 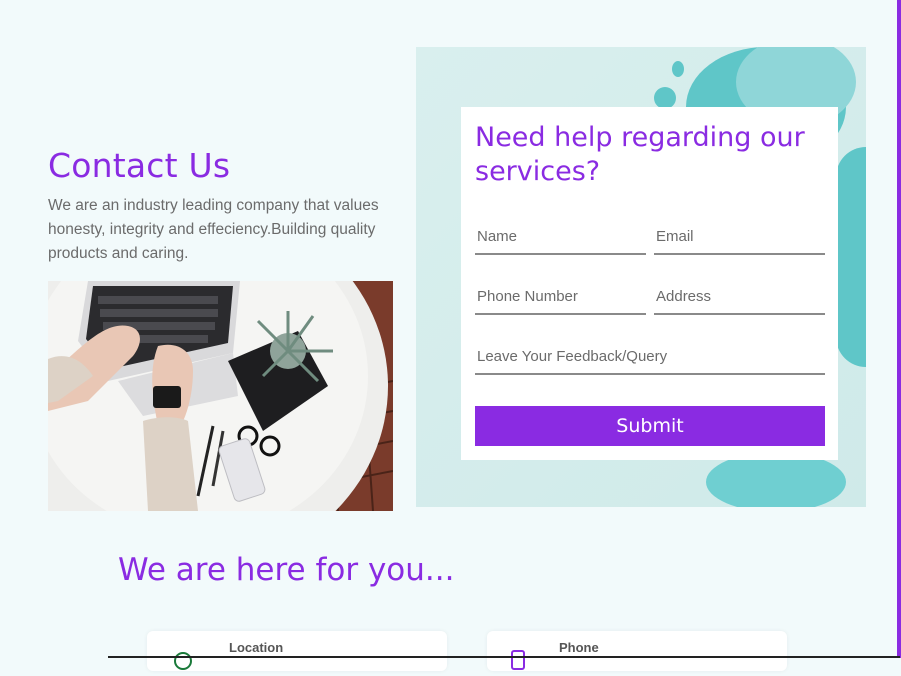 What do you see at coordinates (297, 651) in the screenshot?
I see `location-card: Location` at bounding box center [297, 651].